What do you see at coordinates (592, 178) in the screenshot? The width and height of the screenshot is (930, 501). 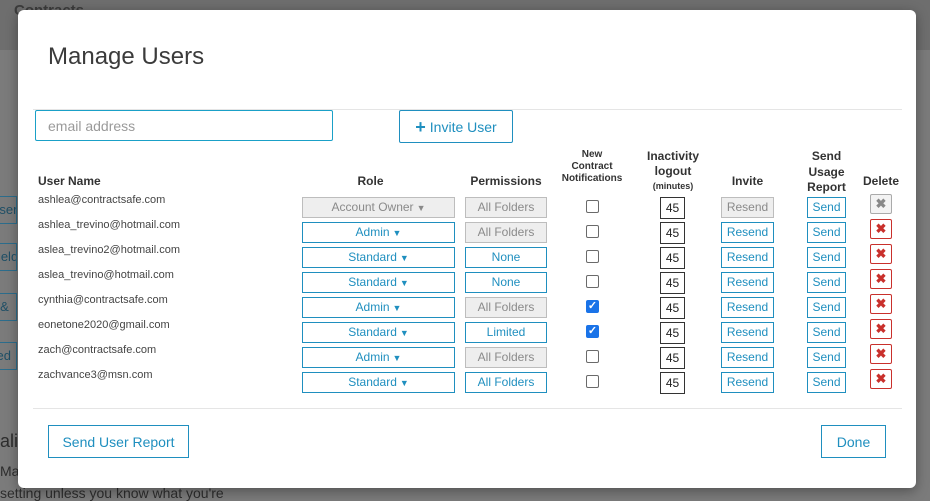 I see `header-notifications-line: Notifications` at bounding box center [592, 178].